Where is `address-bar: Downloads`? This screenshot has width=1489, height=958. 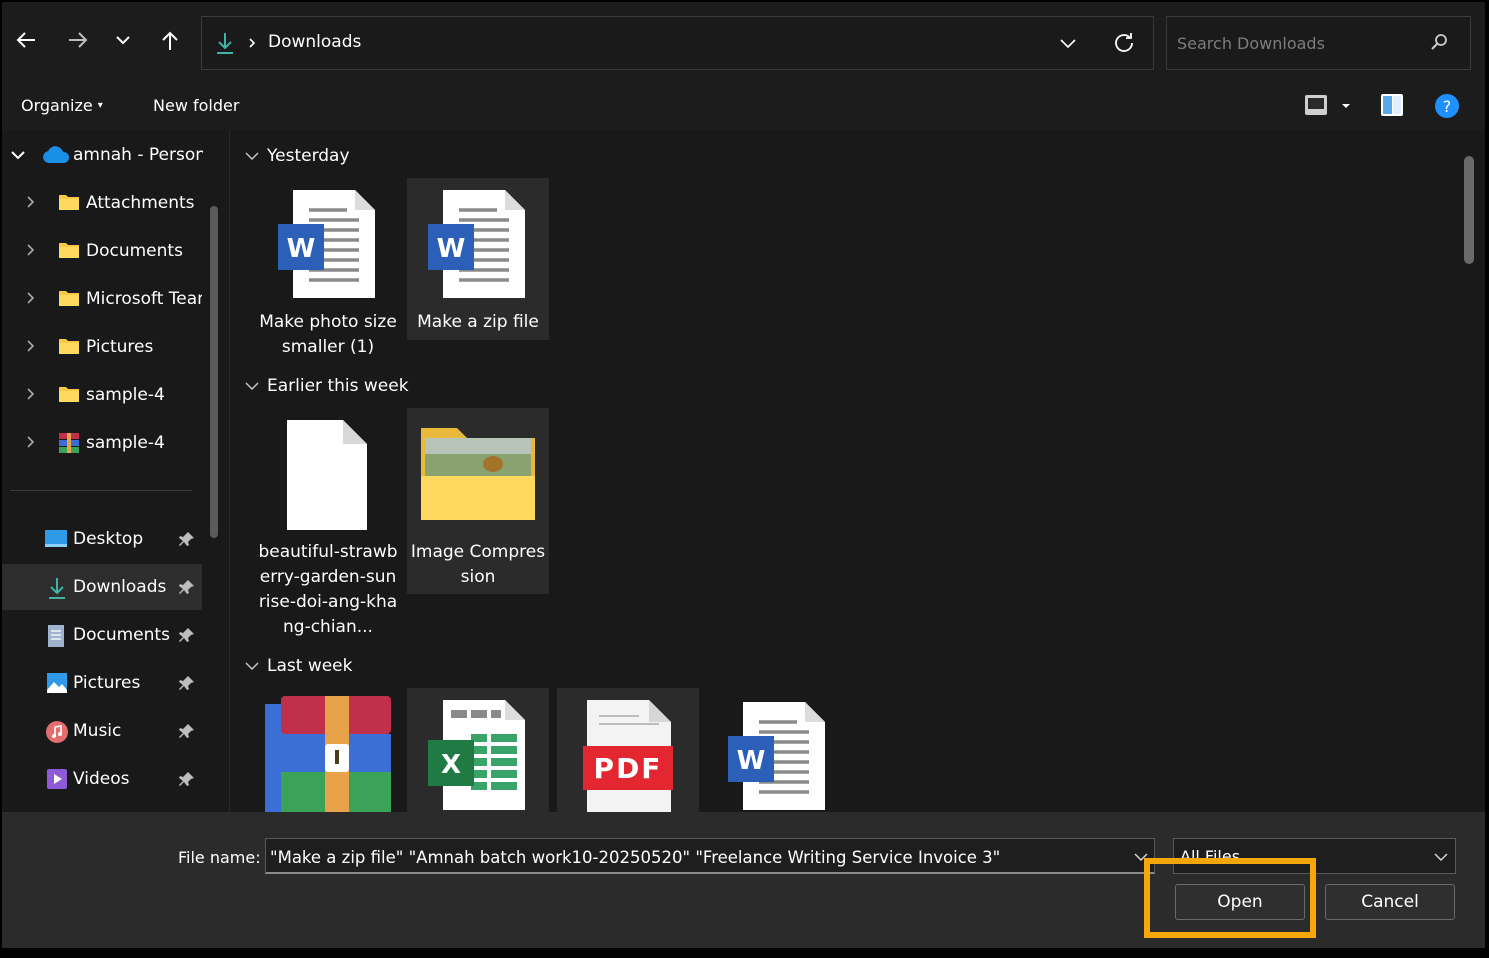
address-bar: Downloads is located at coordinates (677, 43).